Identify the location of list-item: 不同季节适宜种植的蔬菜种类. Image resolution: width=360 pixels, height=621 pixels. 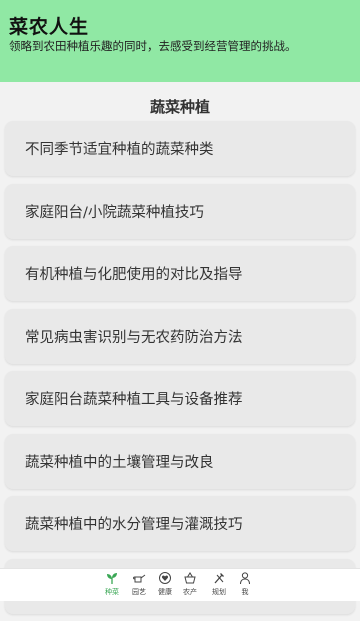
(180, 148).